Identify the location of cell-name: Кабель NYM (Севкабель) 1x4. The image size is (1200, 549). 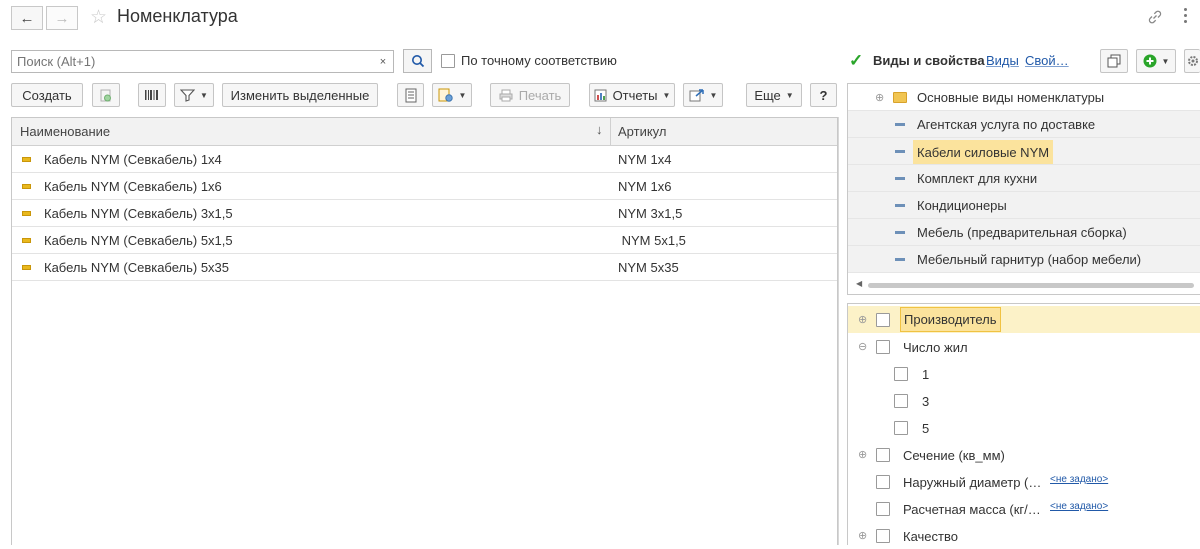
(133, 159).